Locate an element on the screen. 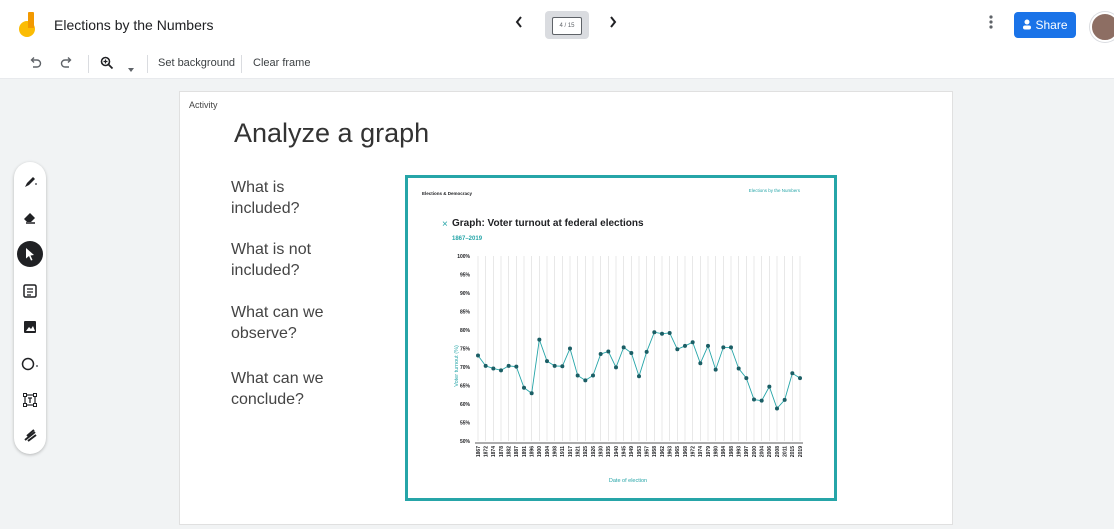  share-button: Share is located at coordinates (1045, 25).